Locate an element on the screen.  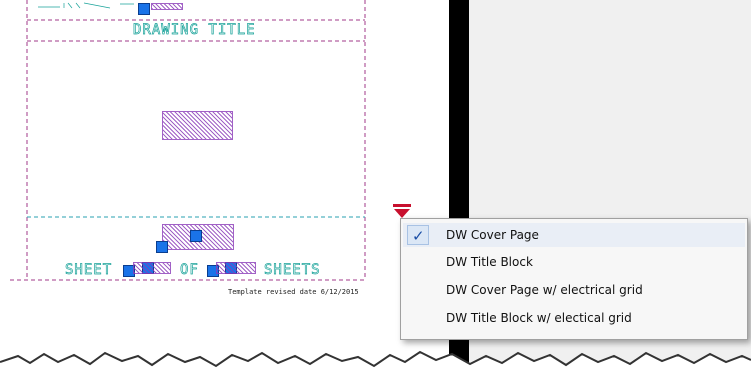
menu-item-dw-title-block-electical-grid: DW Title Block w/ electical grid is located at coordinates (574, 318).